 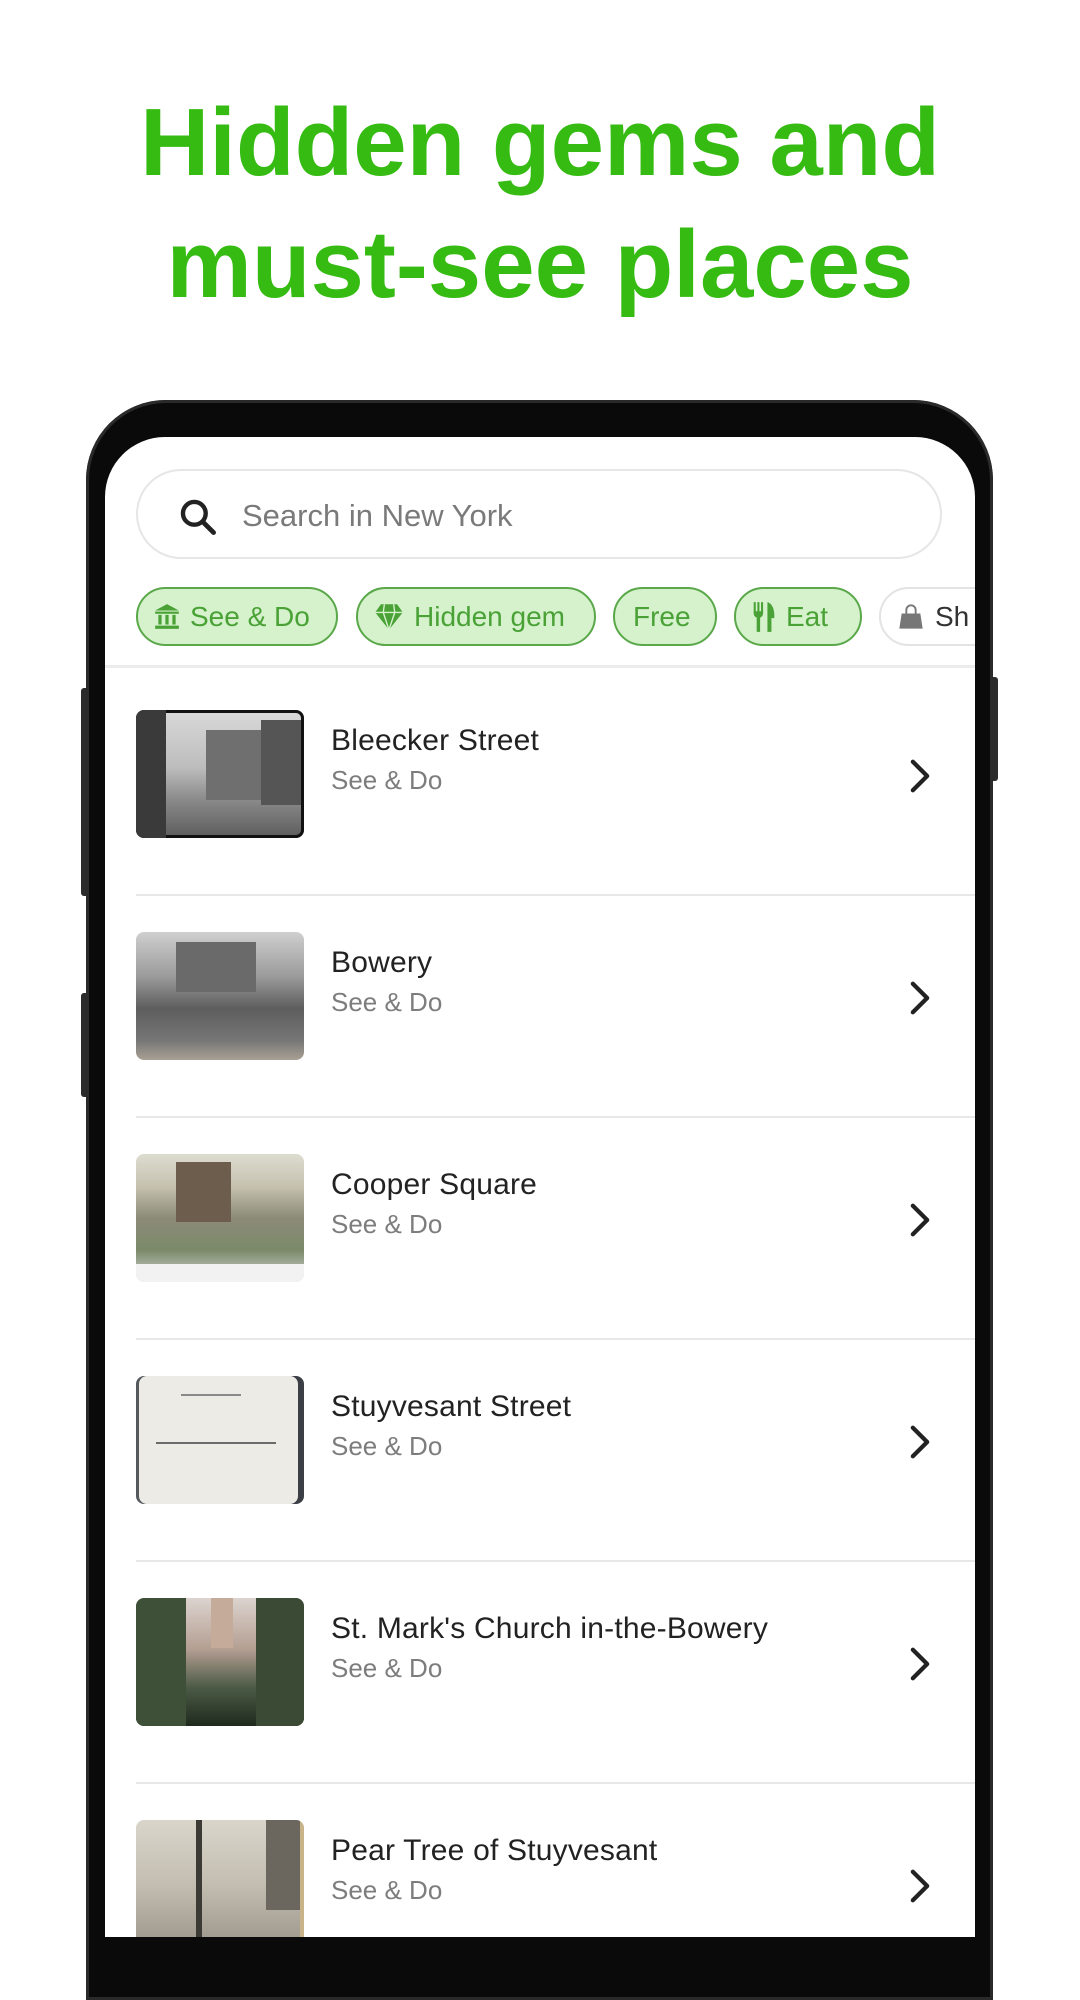 I want to click on diamond-icon, so click(x=389, y=617).